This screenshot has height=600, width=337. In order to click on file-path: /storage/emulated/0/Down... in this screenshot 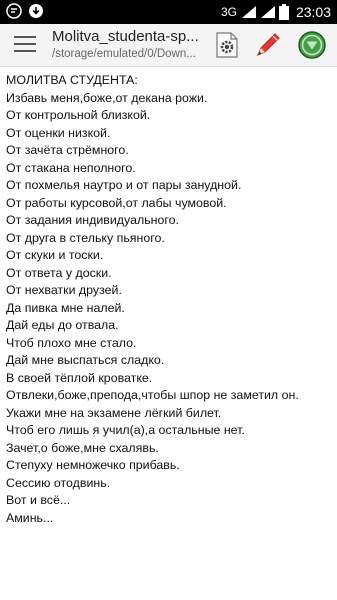, I will do `click(124, 54)`.